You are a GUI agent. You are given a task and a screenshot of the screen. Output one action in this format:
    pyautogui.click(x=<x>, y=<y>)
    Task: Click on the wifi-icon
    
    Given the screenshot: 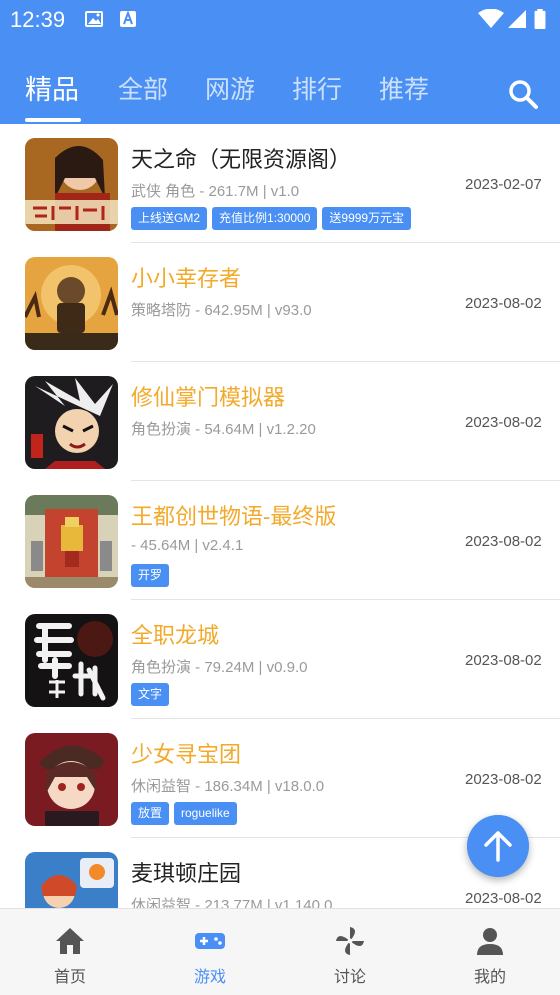 What is the action you would take?
    pyautogui.click(x=491, y=18)
    